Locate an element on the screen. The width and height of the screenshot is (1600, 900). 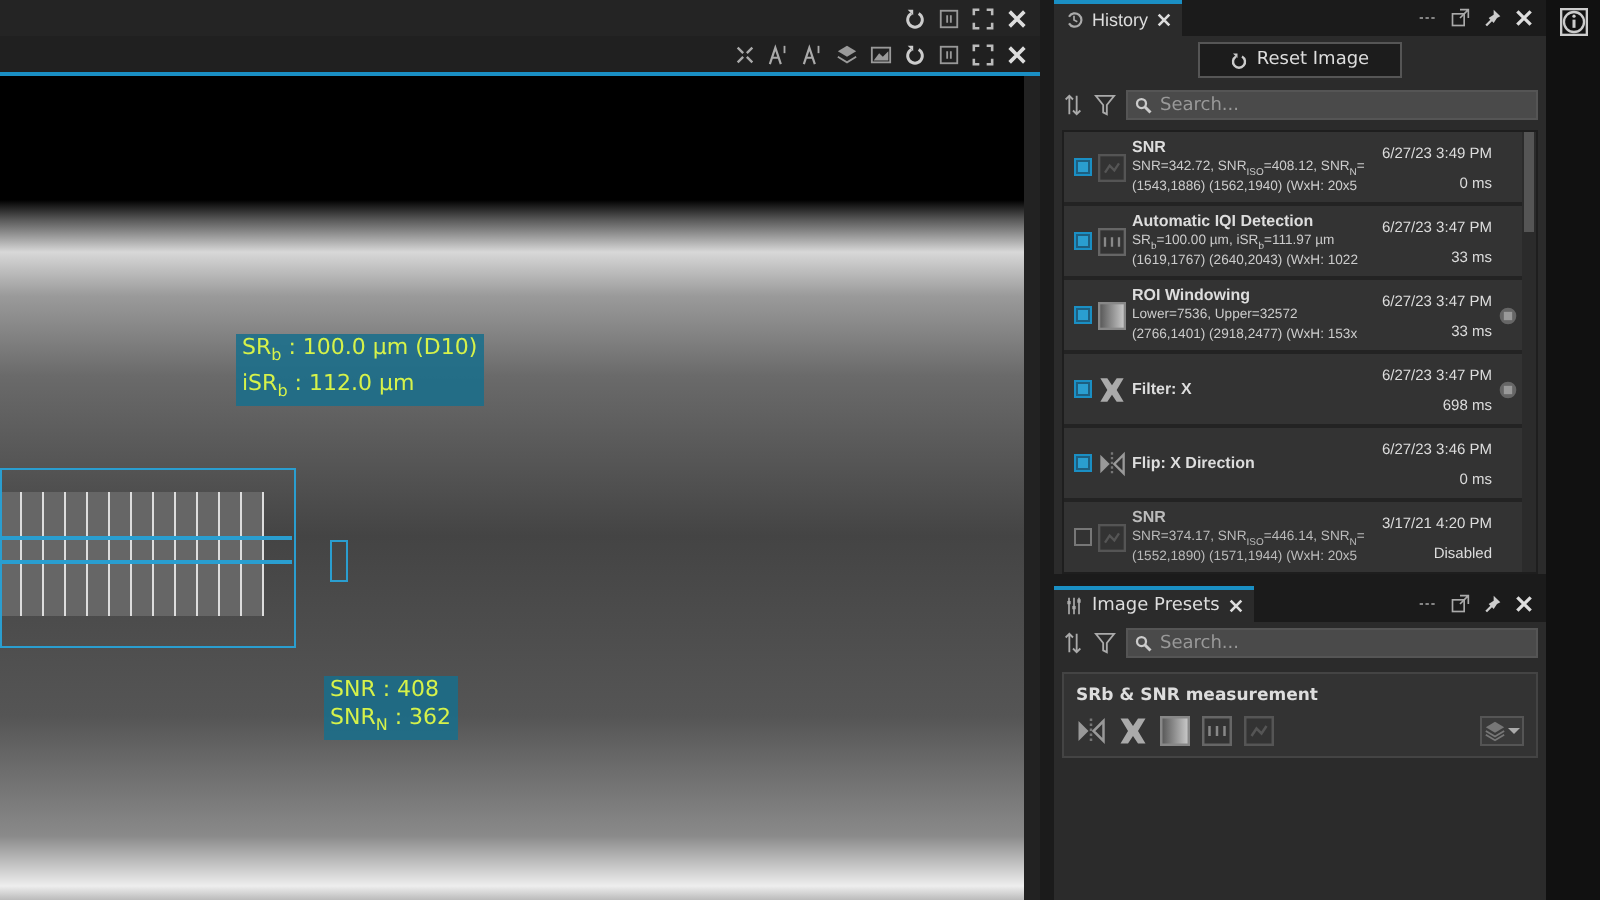
sliders-icon is located at coordinates (1074, 606).